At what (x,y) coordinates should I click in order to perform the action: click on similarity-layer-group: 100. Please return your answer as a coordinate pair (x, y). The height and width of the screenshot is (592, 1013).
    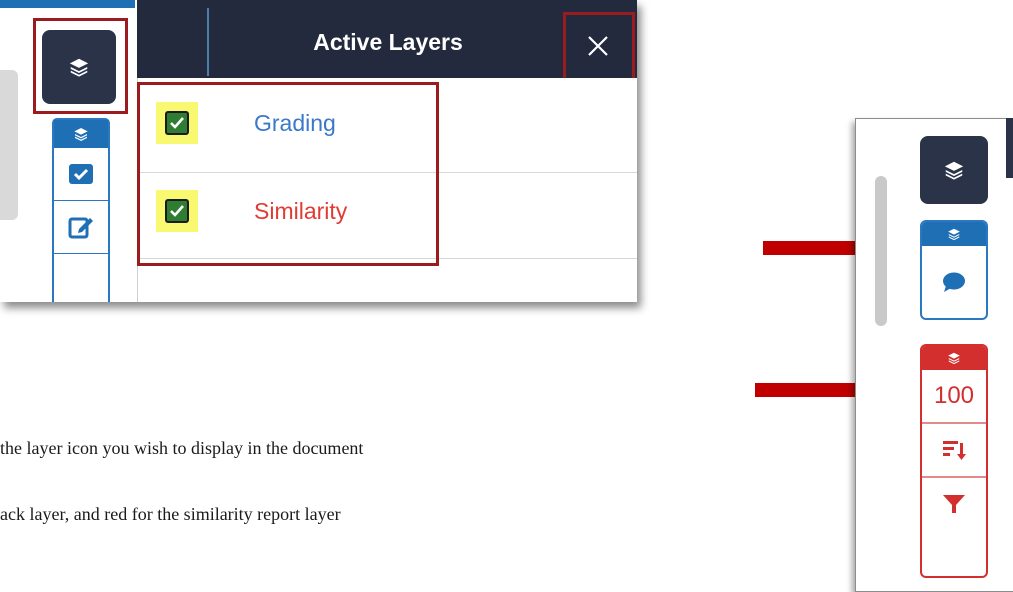
    Looking at the image, I should click on (954, 461).